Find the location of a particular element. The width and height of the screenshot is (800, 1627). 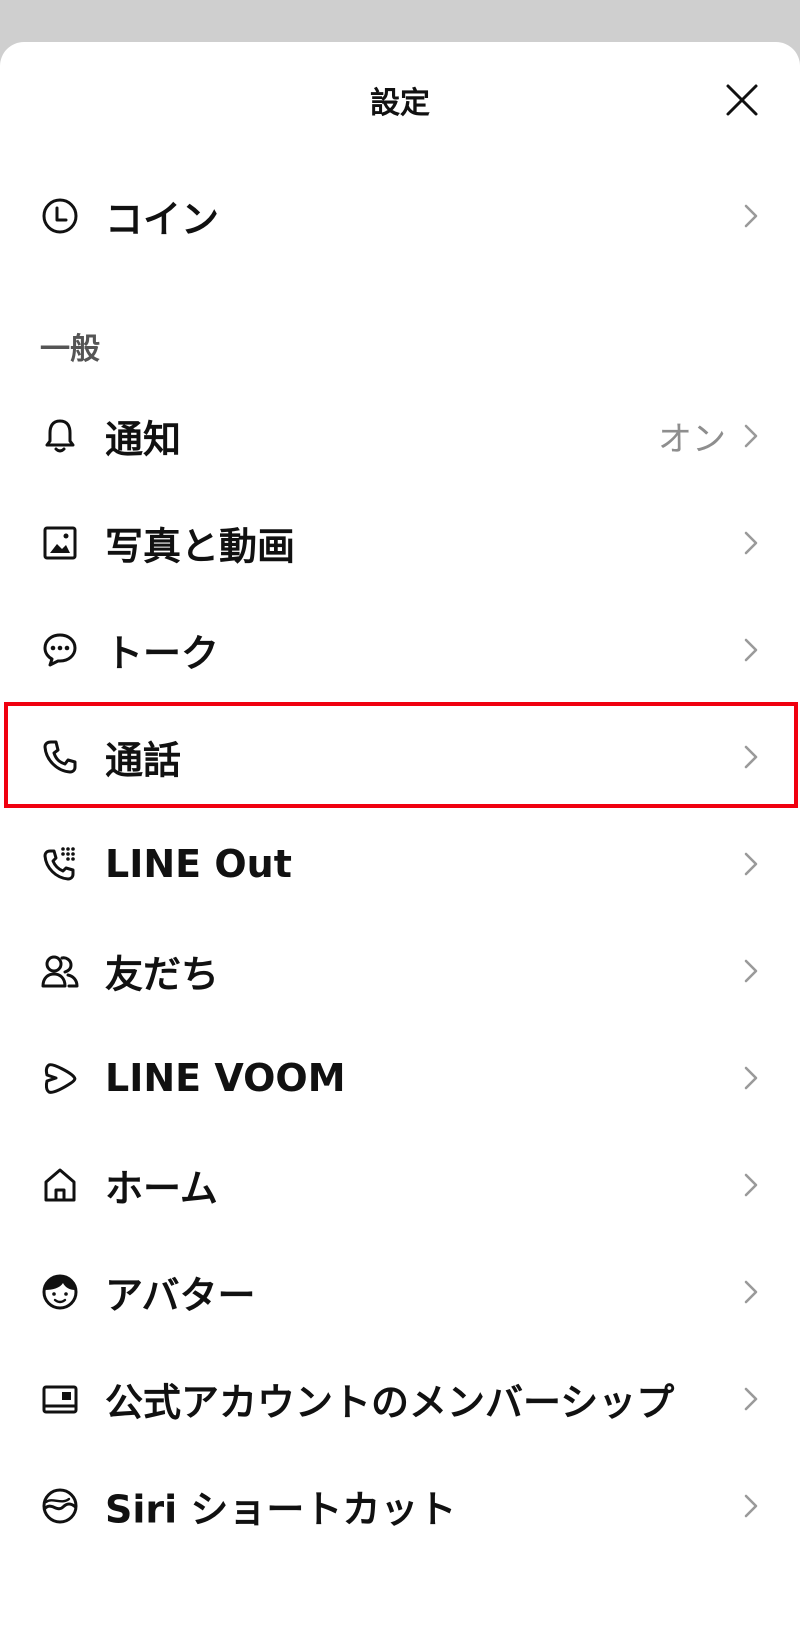

page-title: 設定 is located at coordinates (400, 103).